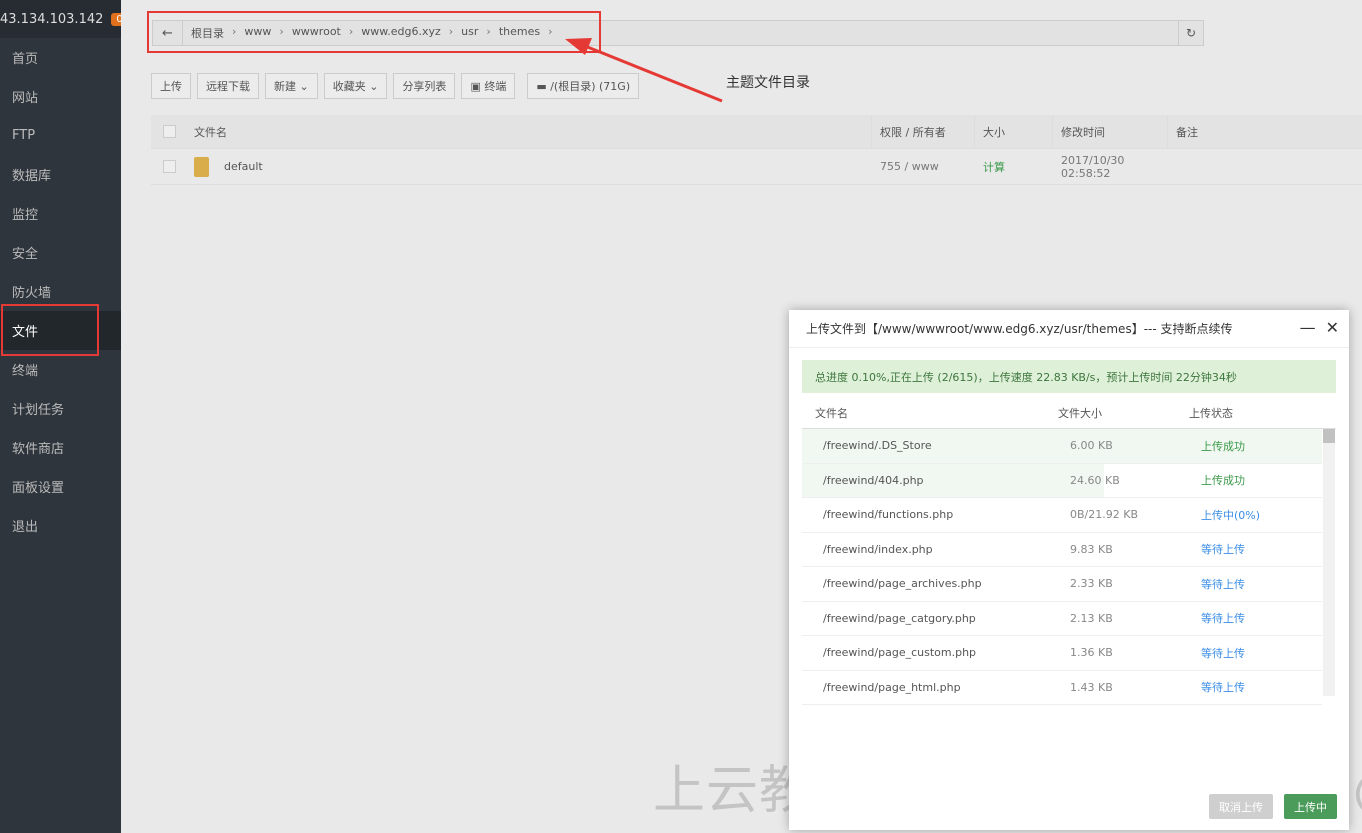 This screenshot has height=833, width=1362. I want to click on upload-row: /freewind/index.php 9.83 KB 等待上传, so click(1062, 550).